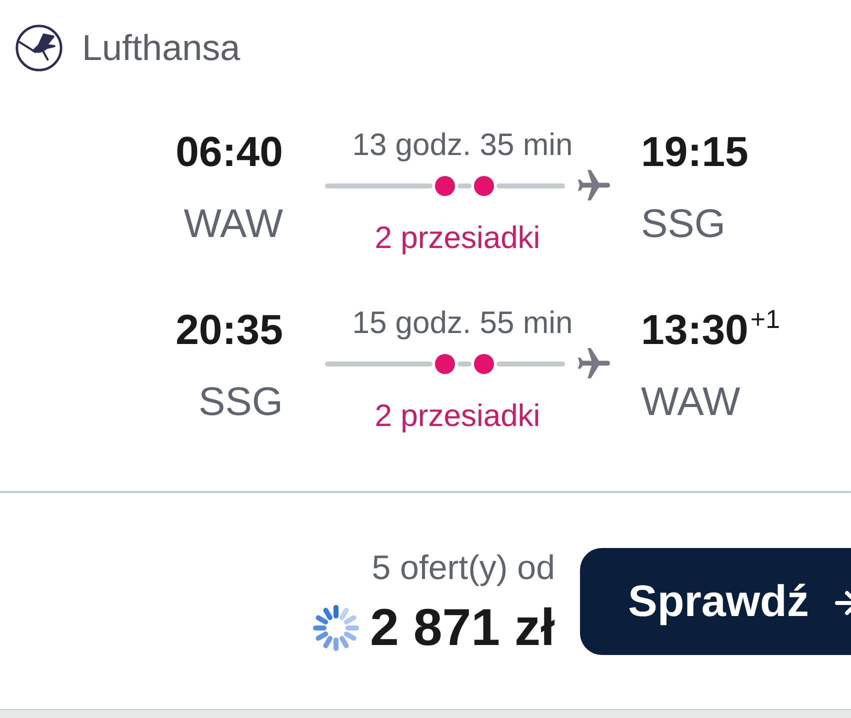 Image resolution: width=851 pixels, height=718 pixels. I want to click on price: 2 871 zł, so click(462, 628).